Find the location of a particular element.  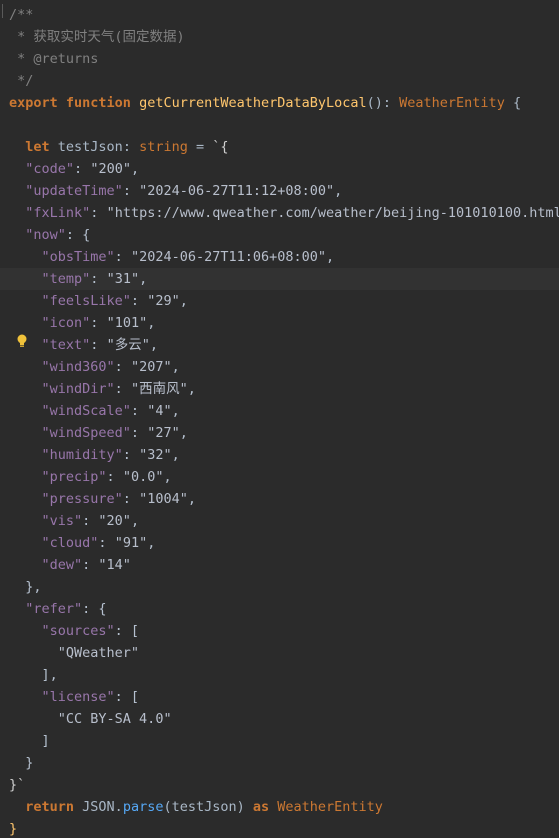

code-token: */ is located at coordinates (21, 81).